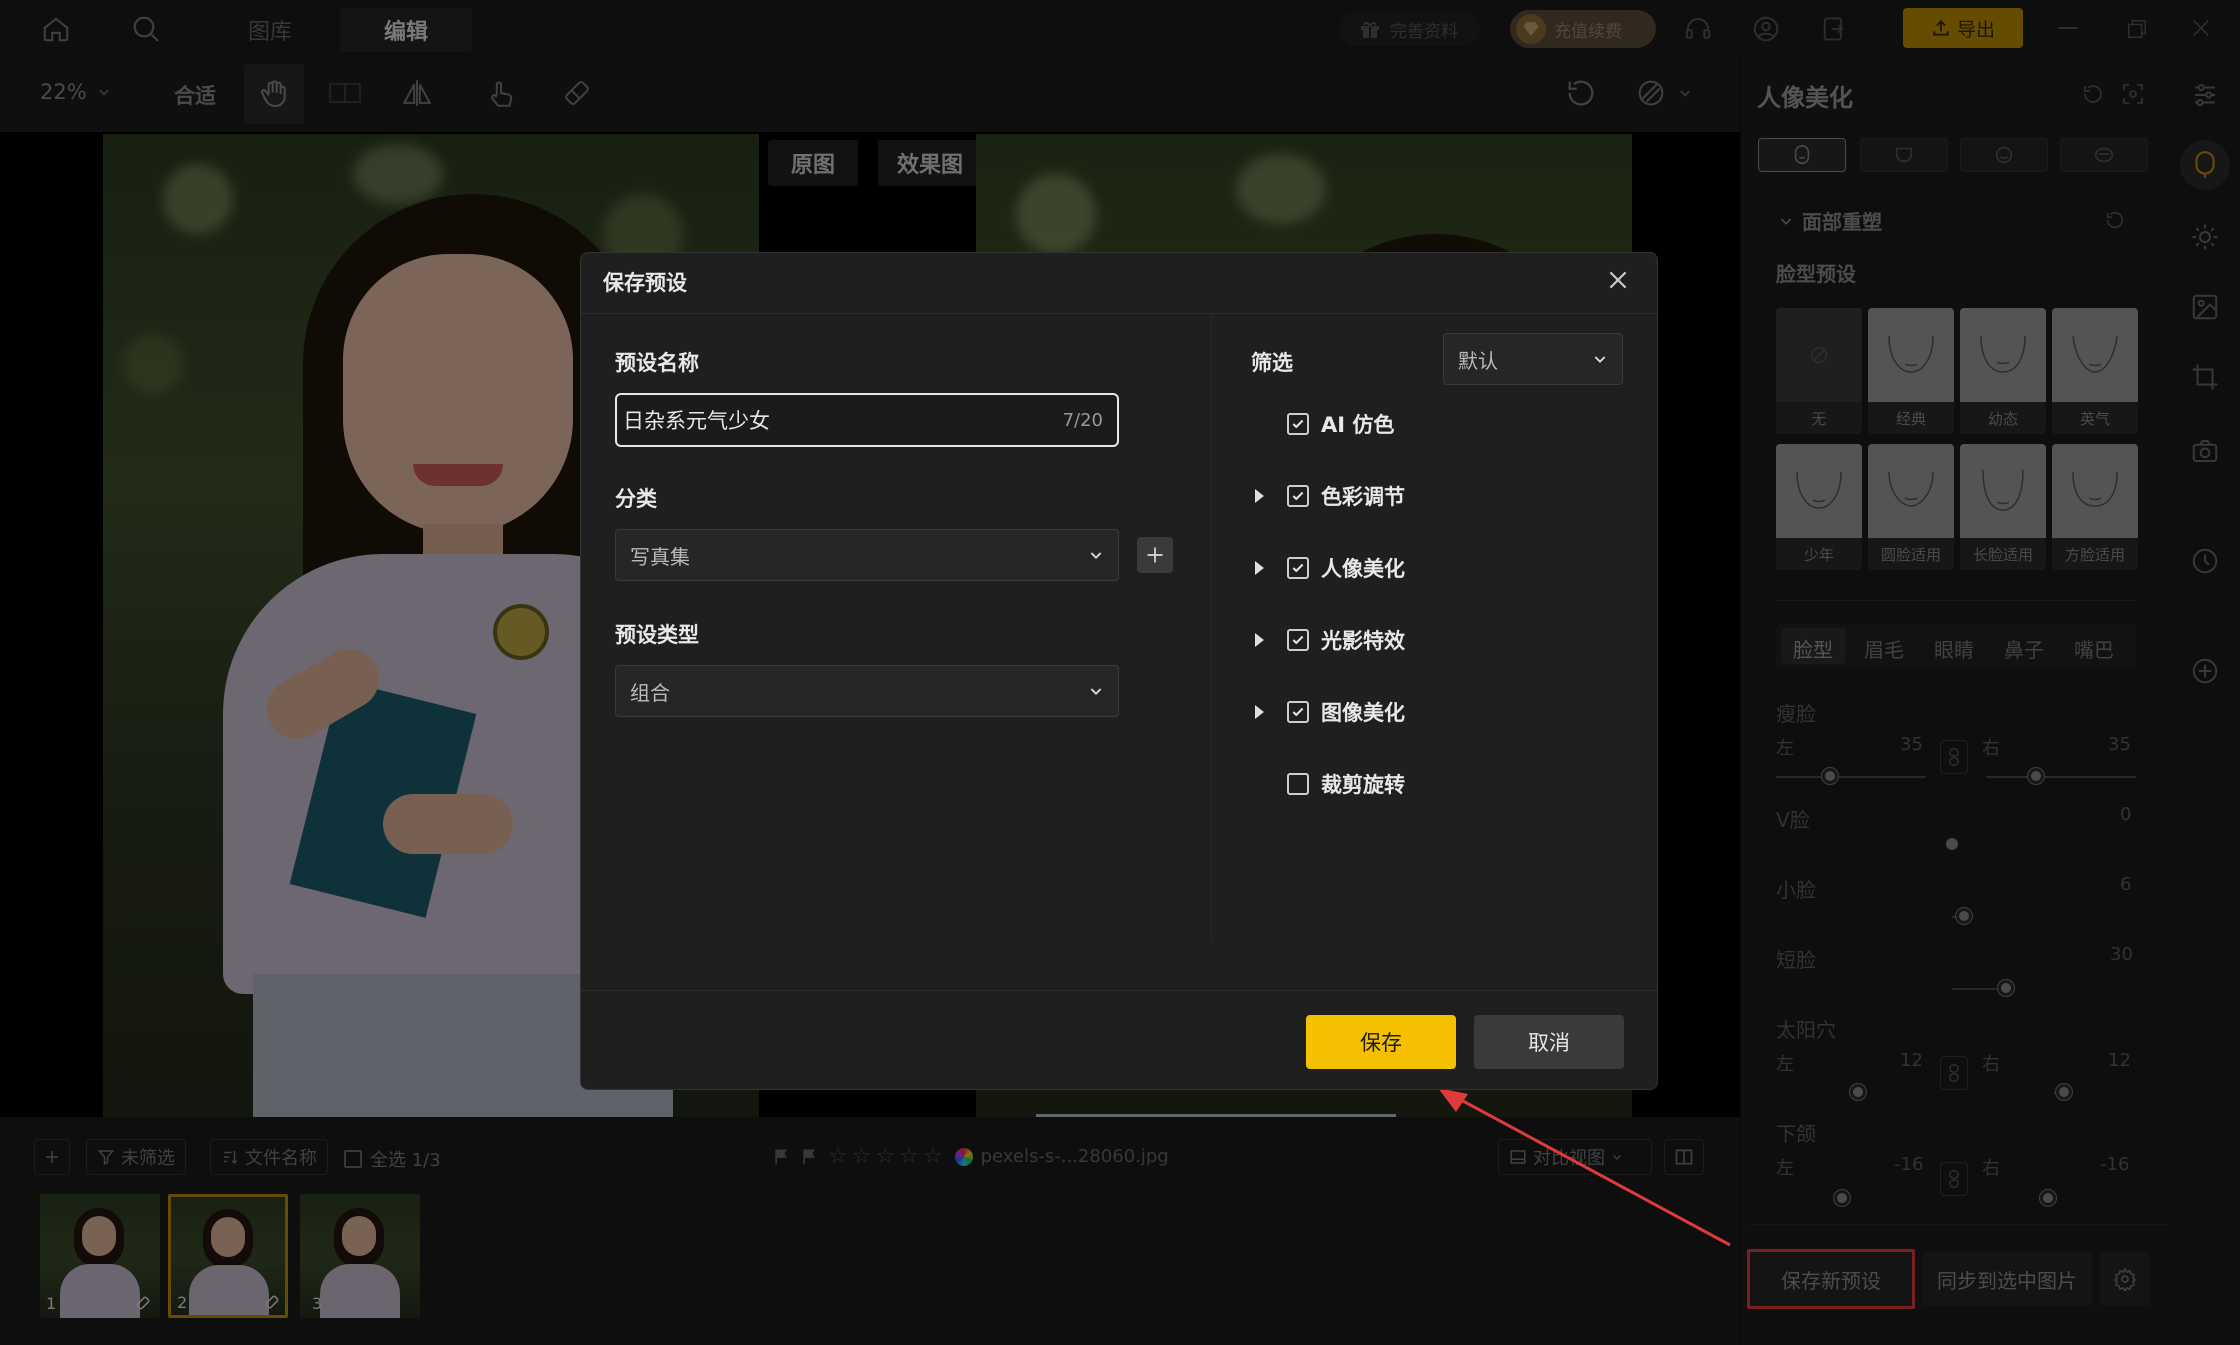  Describe the element at coordinates (1533, 359) in the screenshot. I see `filter-select: 默认` at that location.